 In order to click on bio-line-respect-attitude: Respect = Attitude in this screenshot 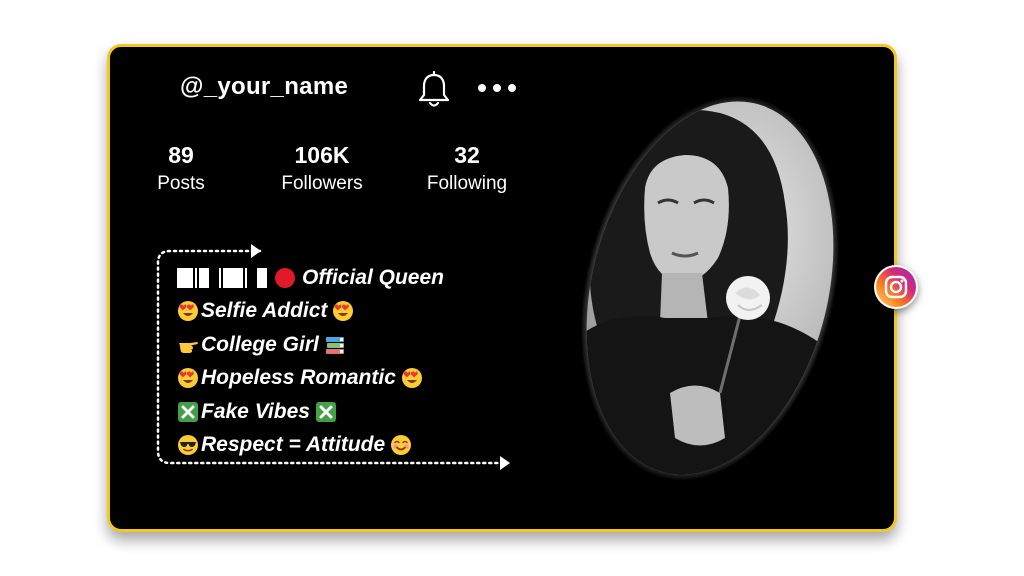, I will do `click(310, 446)`.